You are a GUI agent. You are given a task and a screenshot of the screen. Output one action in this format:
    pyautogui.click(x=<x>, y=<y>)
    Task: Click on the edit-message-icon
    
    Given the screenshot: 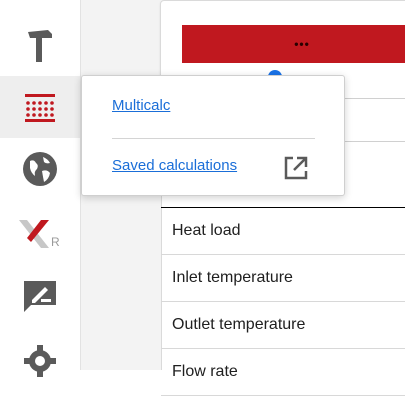 What is the action you would take?
    pyautogui.click(x=40, y=296)
    